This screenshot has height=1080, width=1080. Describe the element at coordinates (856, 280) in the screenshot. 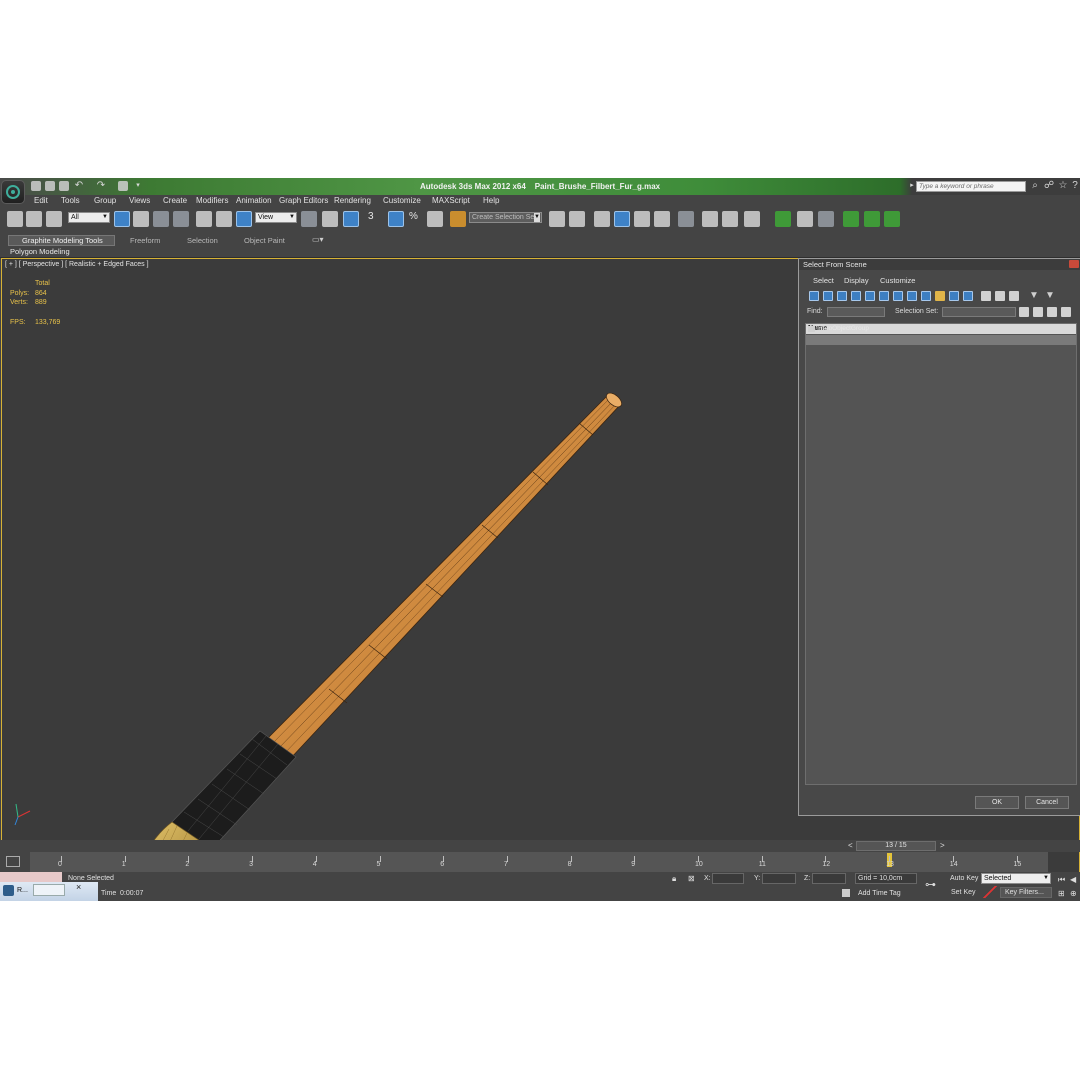

I see `dialog-menu-display: Display` at that location.